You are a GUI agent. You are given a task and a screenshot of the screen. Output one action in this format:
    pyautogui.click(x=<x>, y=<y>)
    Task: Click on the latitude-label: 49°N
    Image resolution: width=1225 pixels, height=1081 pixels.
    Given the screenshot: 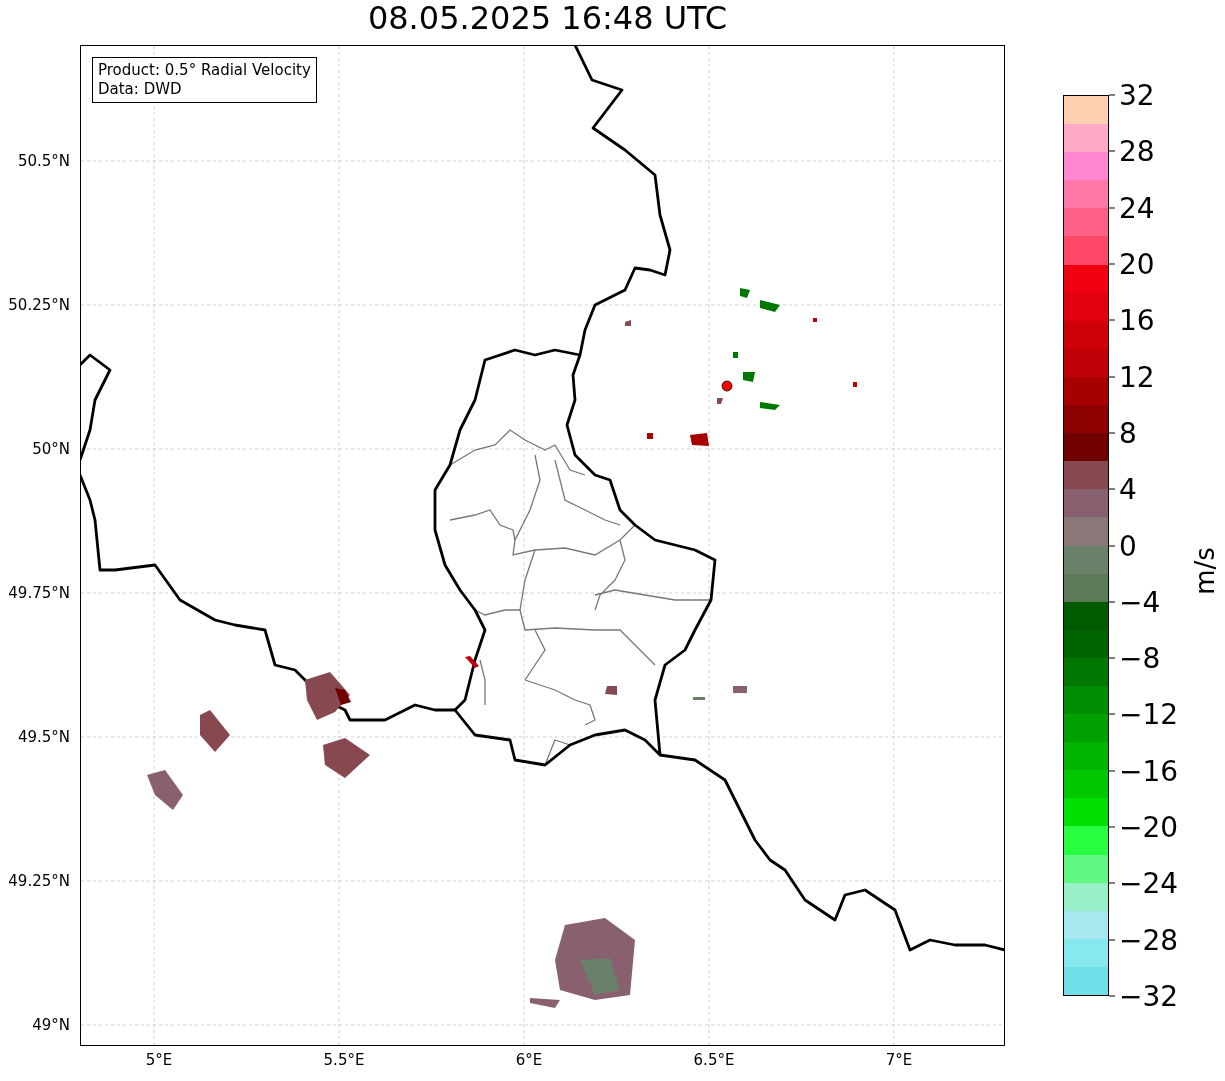 What is the action you would take?
    pyautogui.click(x=51, y=1025)
    